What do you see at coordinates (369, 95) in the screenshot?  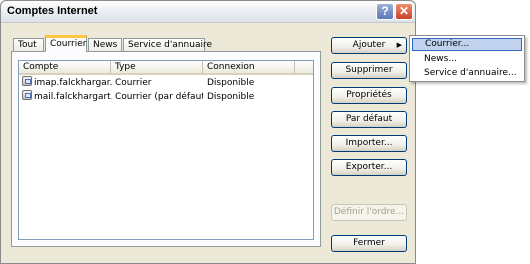 I see `proprietes-button: Propriétés` at bounding box center [369, 95].